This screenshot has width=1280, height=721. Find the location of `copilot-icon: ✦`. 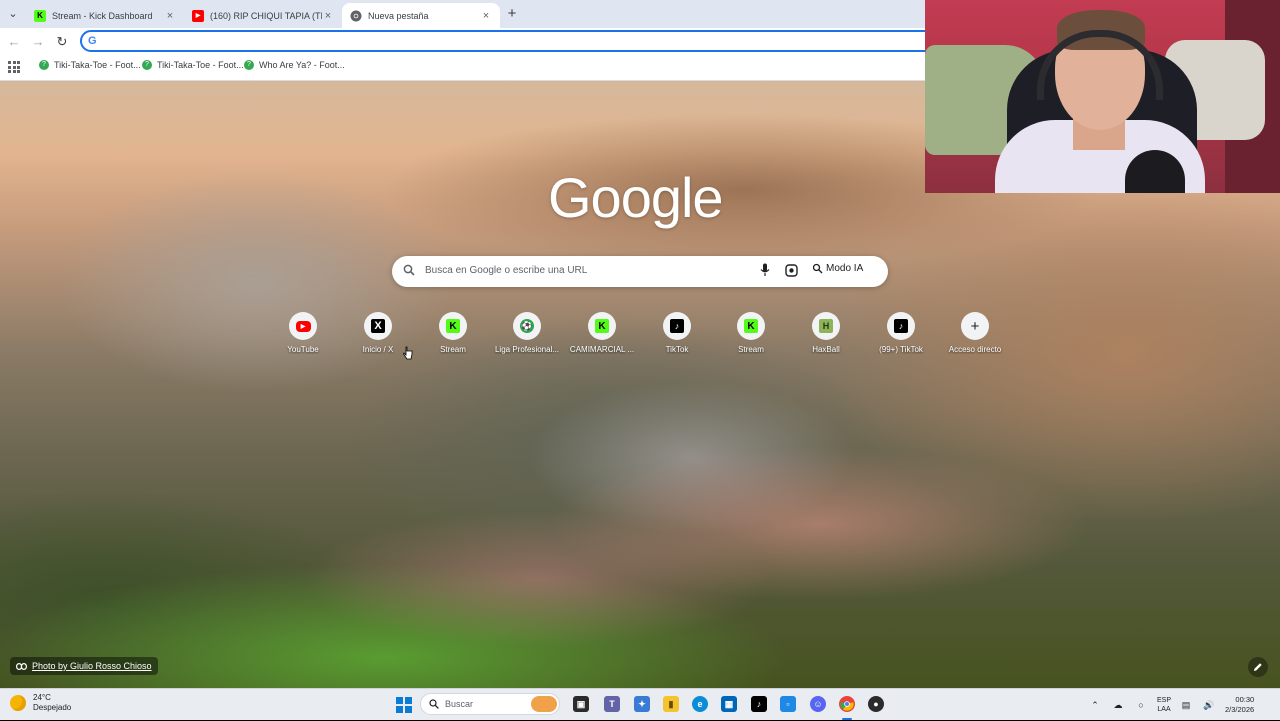

copilot-icon: ✦ is located at coordinates (642, 704).